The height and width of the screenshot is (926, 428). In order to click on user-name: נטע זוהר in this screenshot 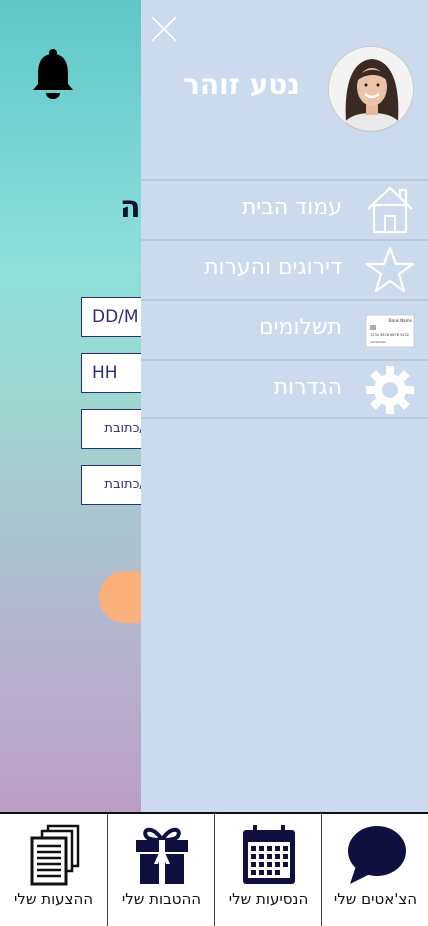, I will do `click(241, 84)`.